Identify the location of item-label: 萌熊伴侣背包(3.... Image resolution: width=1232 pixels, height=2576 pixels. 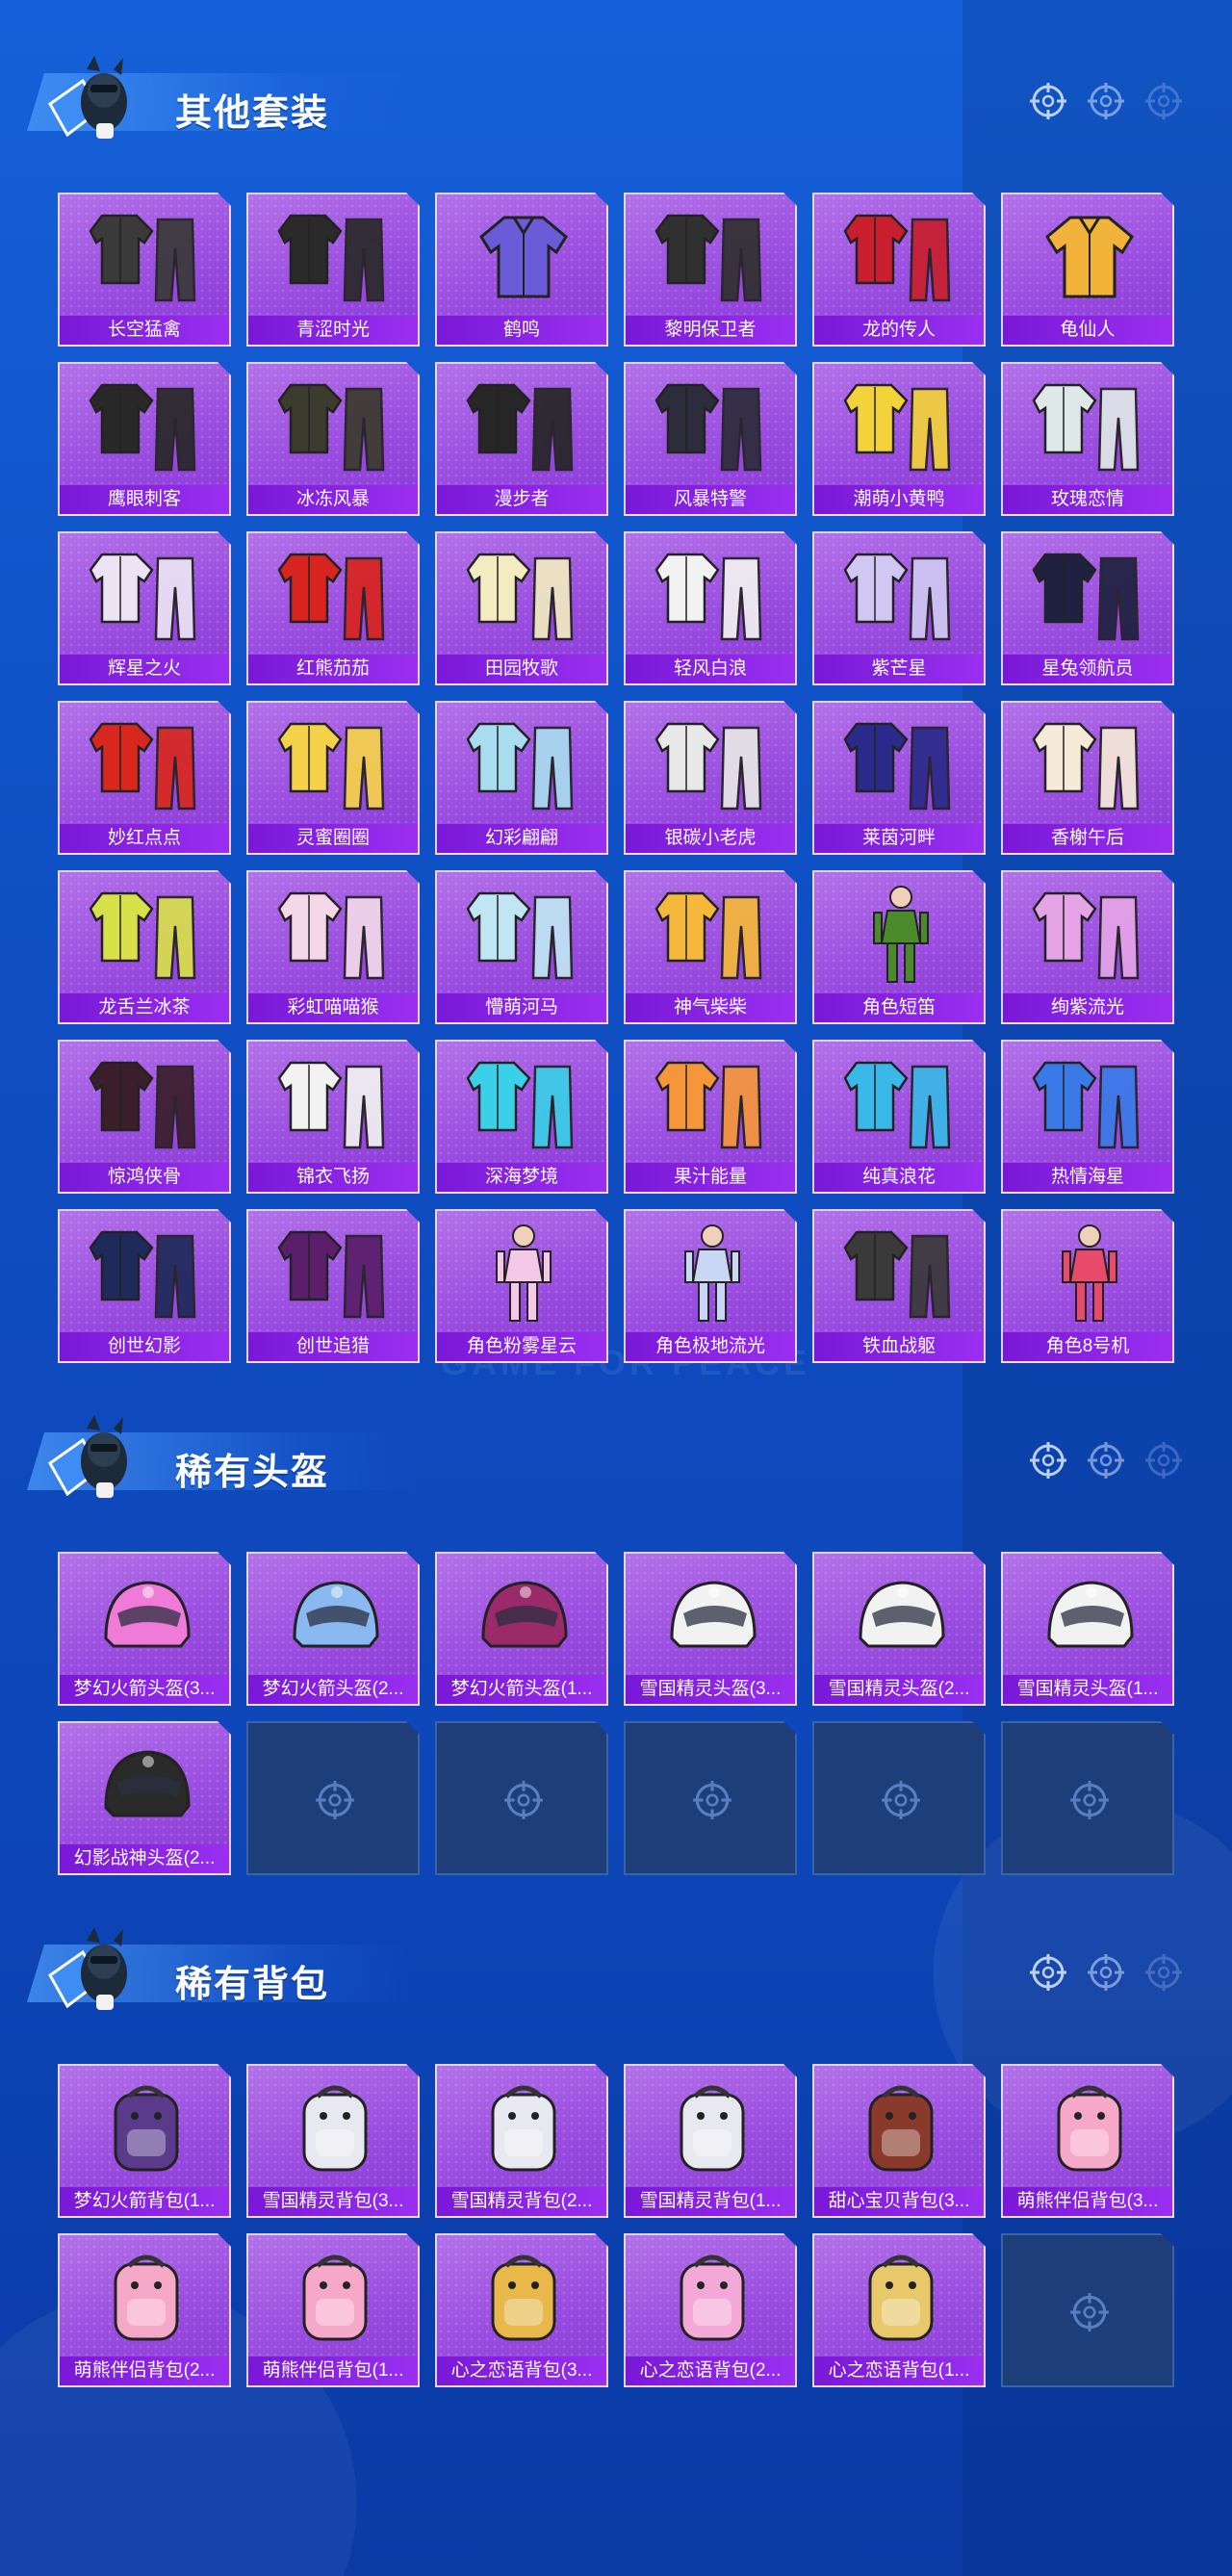
(1087, 2201).